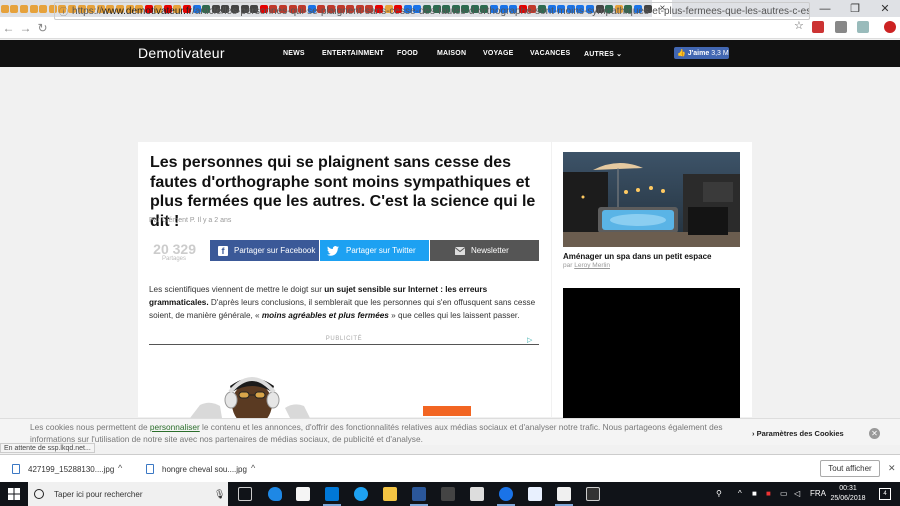 The height and width of the screenshot is (506, 900). Describe the element at coordinates (850, 468) in the screenshot. I see `show-all-downloads-button: Tout afficher` at that location.